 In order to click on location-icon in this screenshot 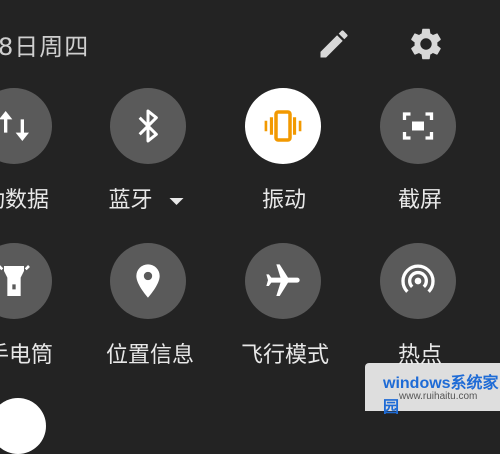, I will do `click(148, 281)`.